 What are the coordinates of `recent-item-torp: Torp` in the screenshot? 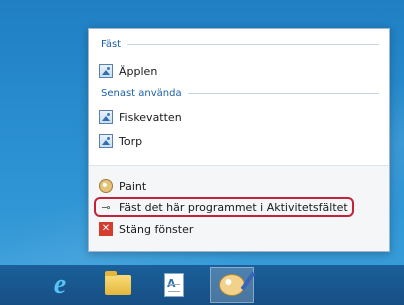 It's located at (240, 141).